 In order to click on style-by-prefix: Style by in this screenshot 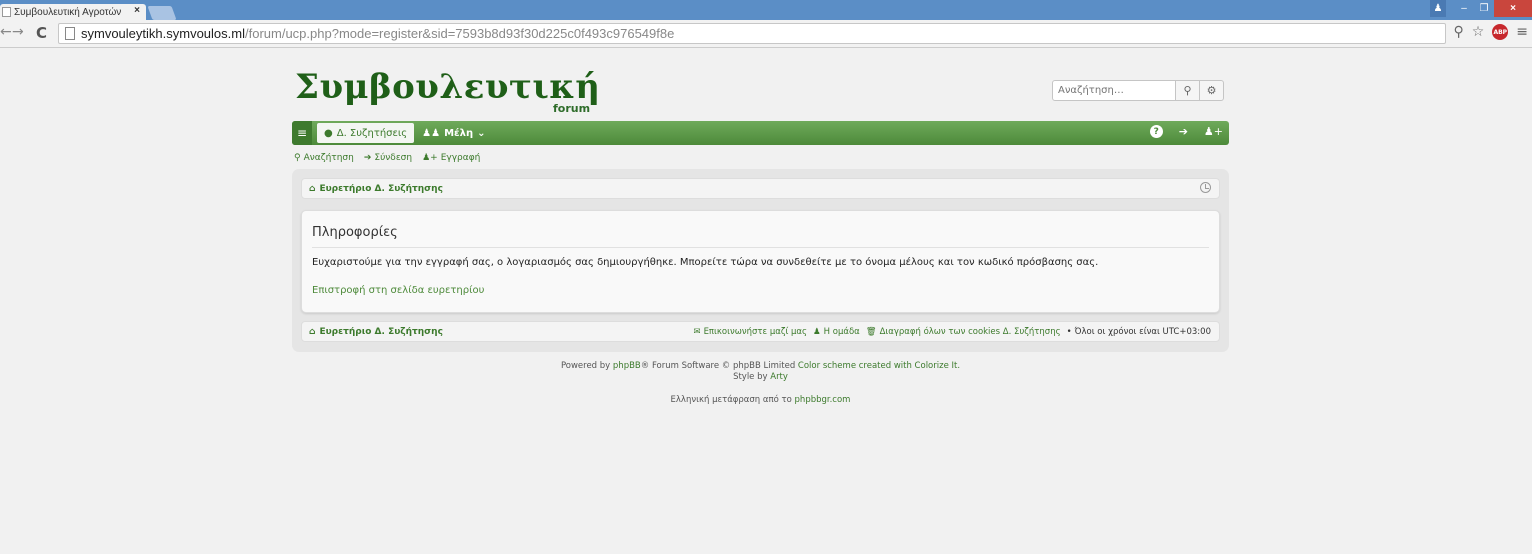, I will do `click(750, 377)`.